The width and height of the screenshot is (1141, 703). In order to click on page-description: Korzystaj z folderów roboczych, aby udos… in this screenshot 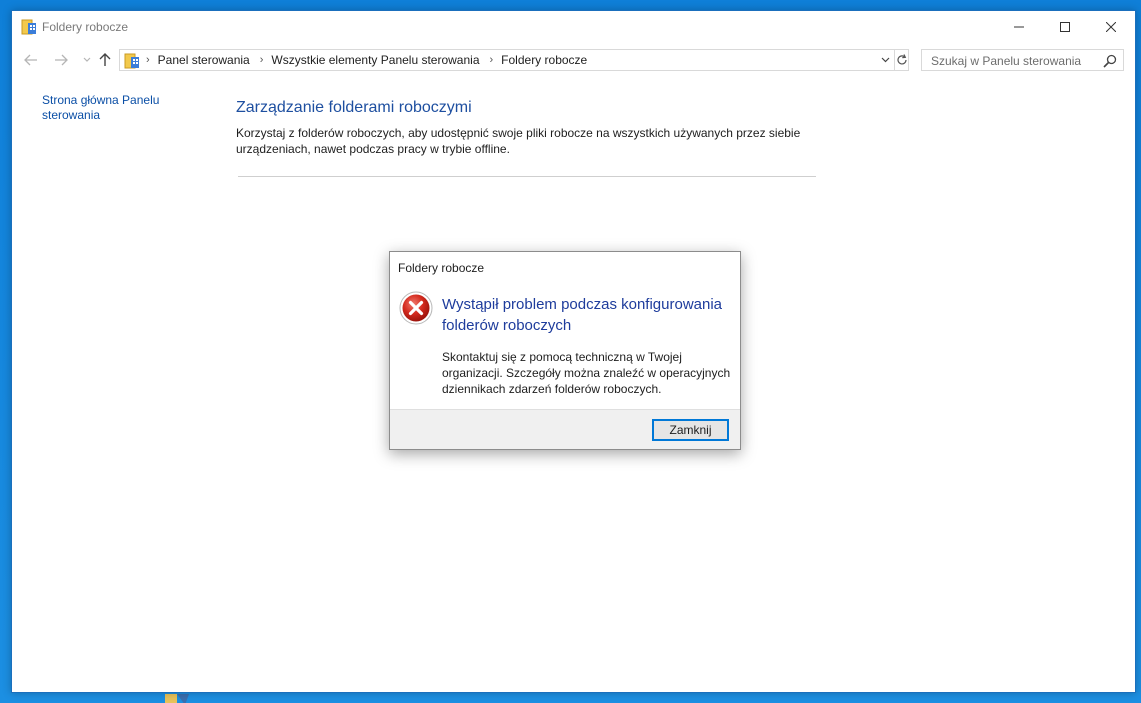, I will do `click(518, 141)`.